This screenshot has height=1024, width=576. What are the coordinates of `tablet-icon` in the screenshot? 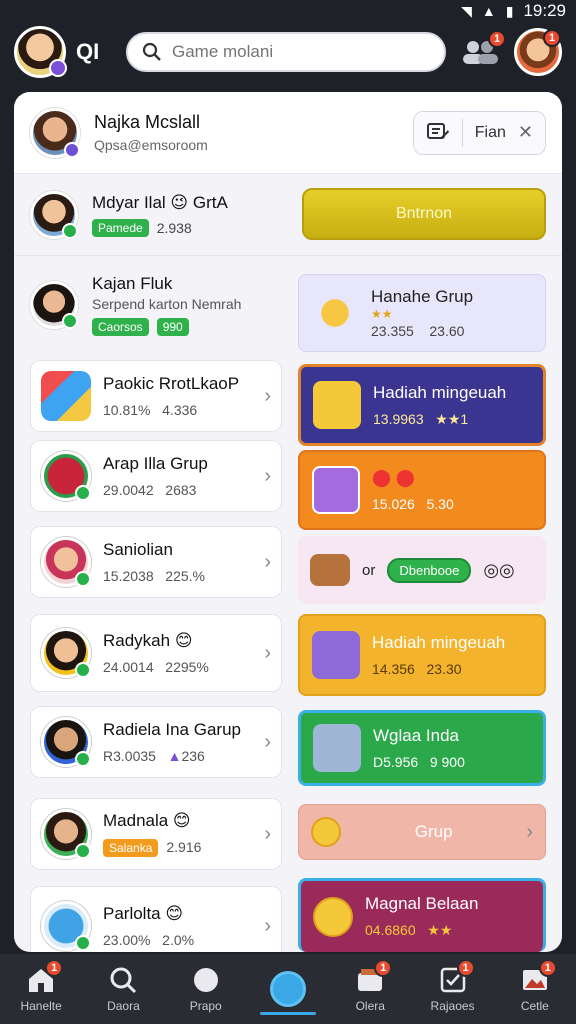 It's located at (336, 490).